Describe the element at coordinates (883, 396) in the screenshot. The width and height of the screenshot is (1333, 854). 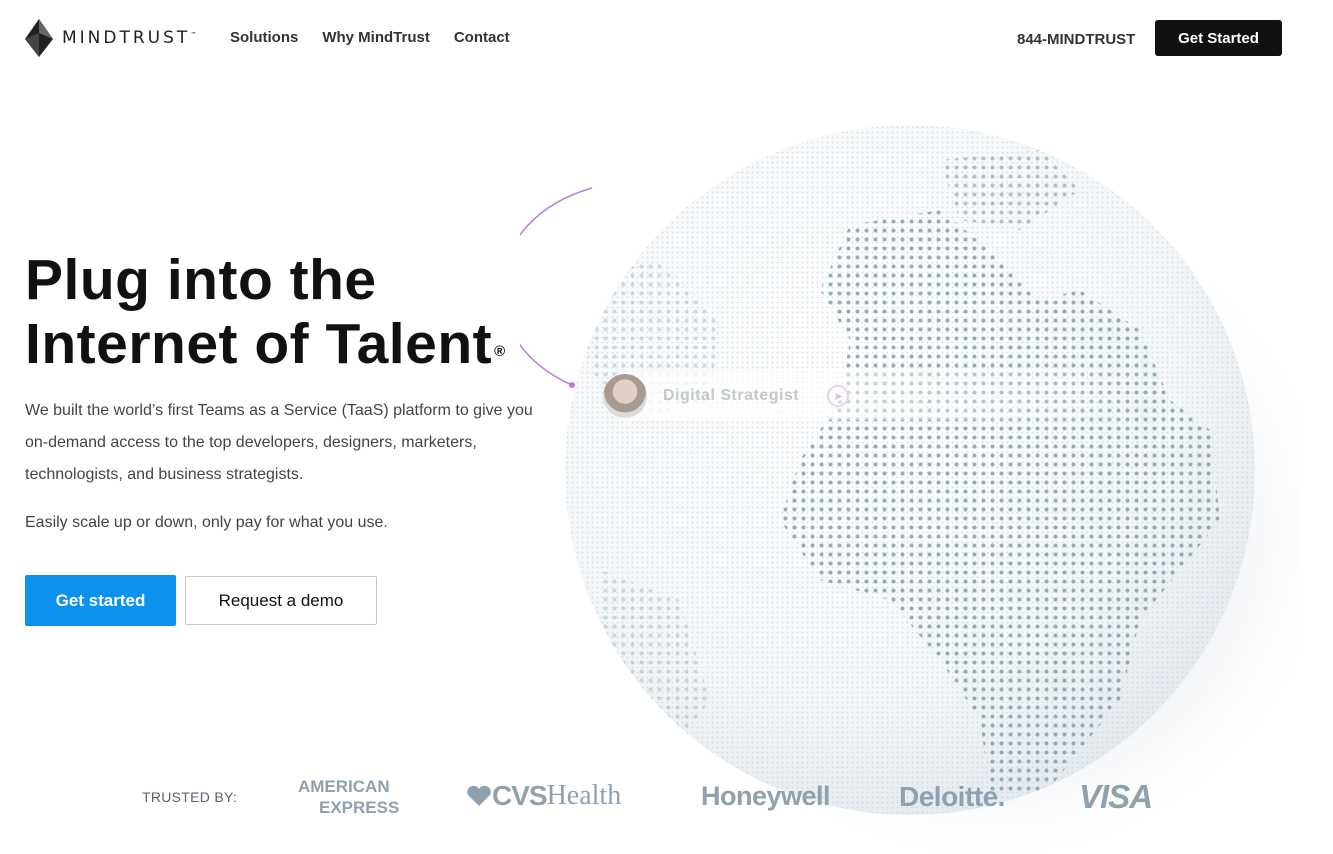
I see `talent-card: Digital Strategist ➤` at that location.